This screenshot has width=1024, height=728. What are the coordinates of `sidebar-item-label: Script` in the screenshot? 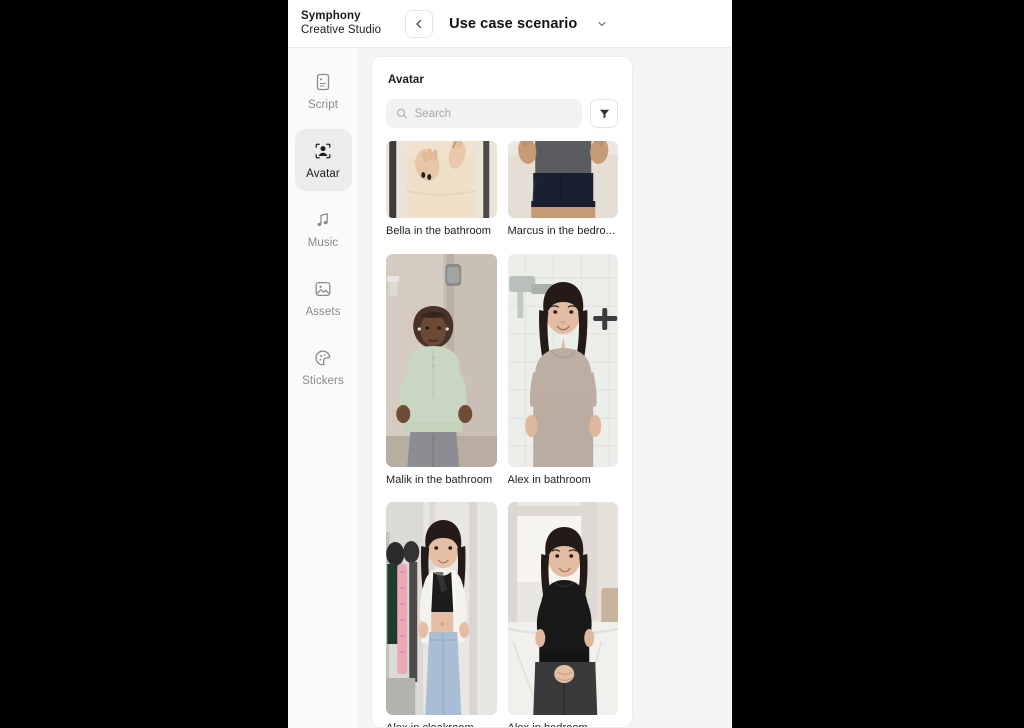 It's located at (323, 104).